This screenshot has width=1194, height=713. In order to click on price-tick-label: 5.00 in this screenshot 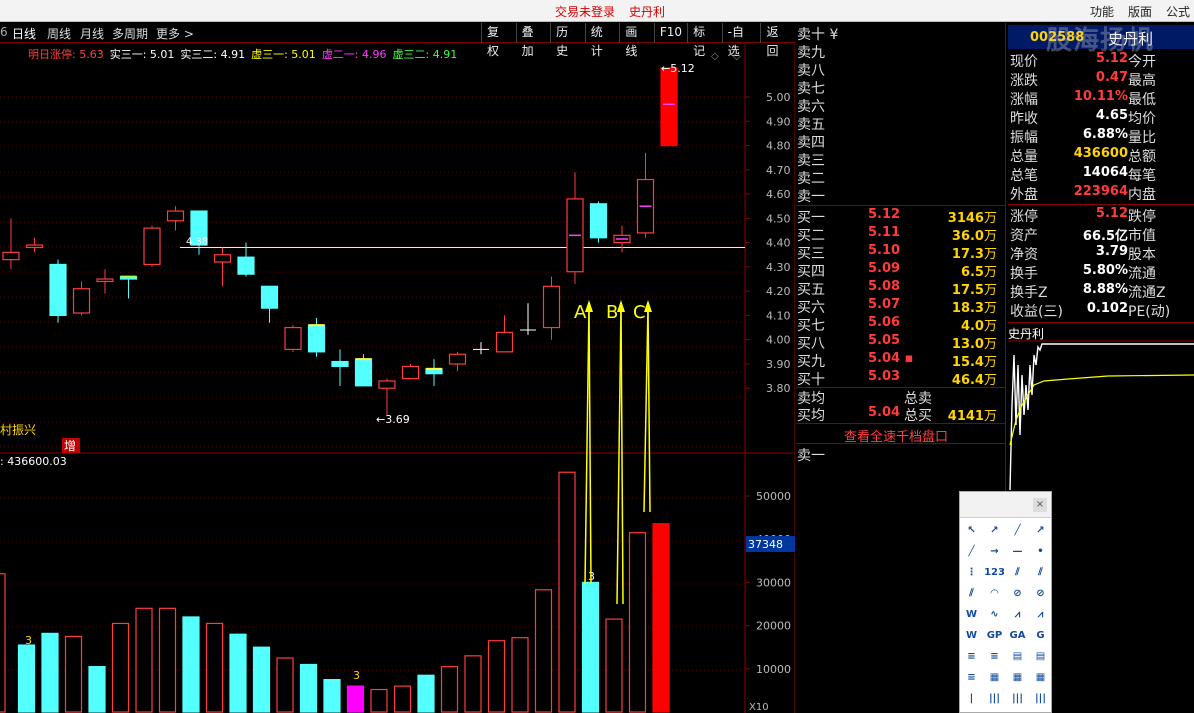, I will do `click(778, 97)`.